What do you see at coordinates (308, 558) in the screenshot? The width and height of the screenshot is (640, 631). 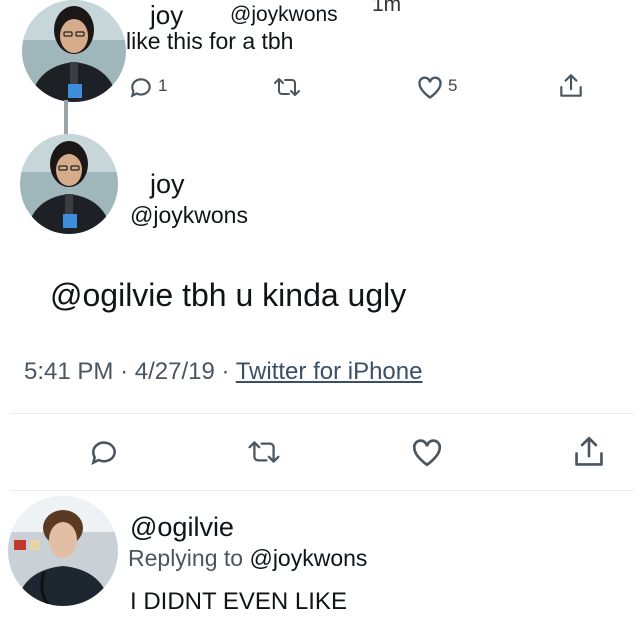 I see `replying-to-handle: @joykwons` at bounding box center [308, 558].